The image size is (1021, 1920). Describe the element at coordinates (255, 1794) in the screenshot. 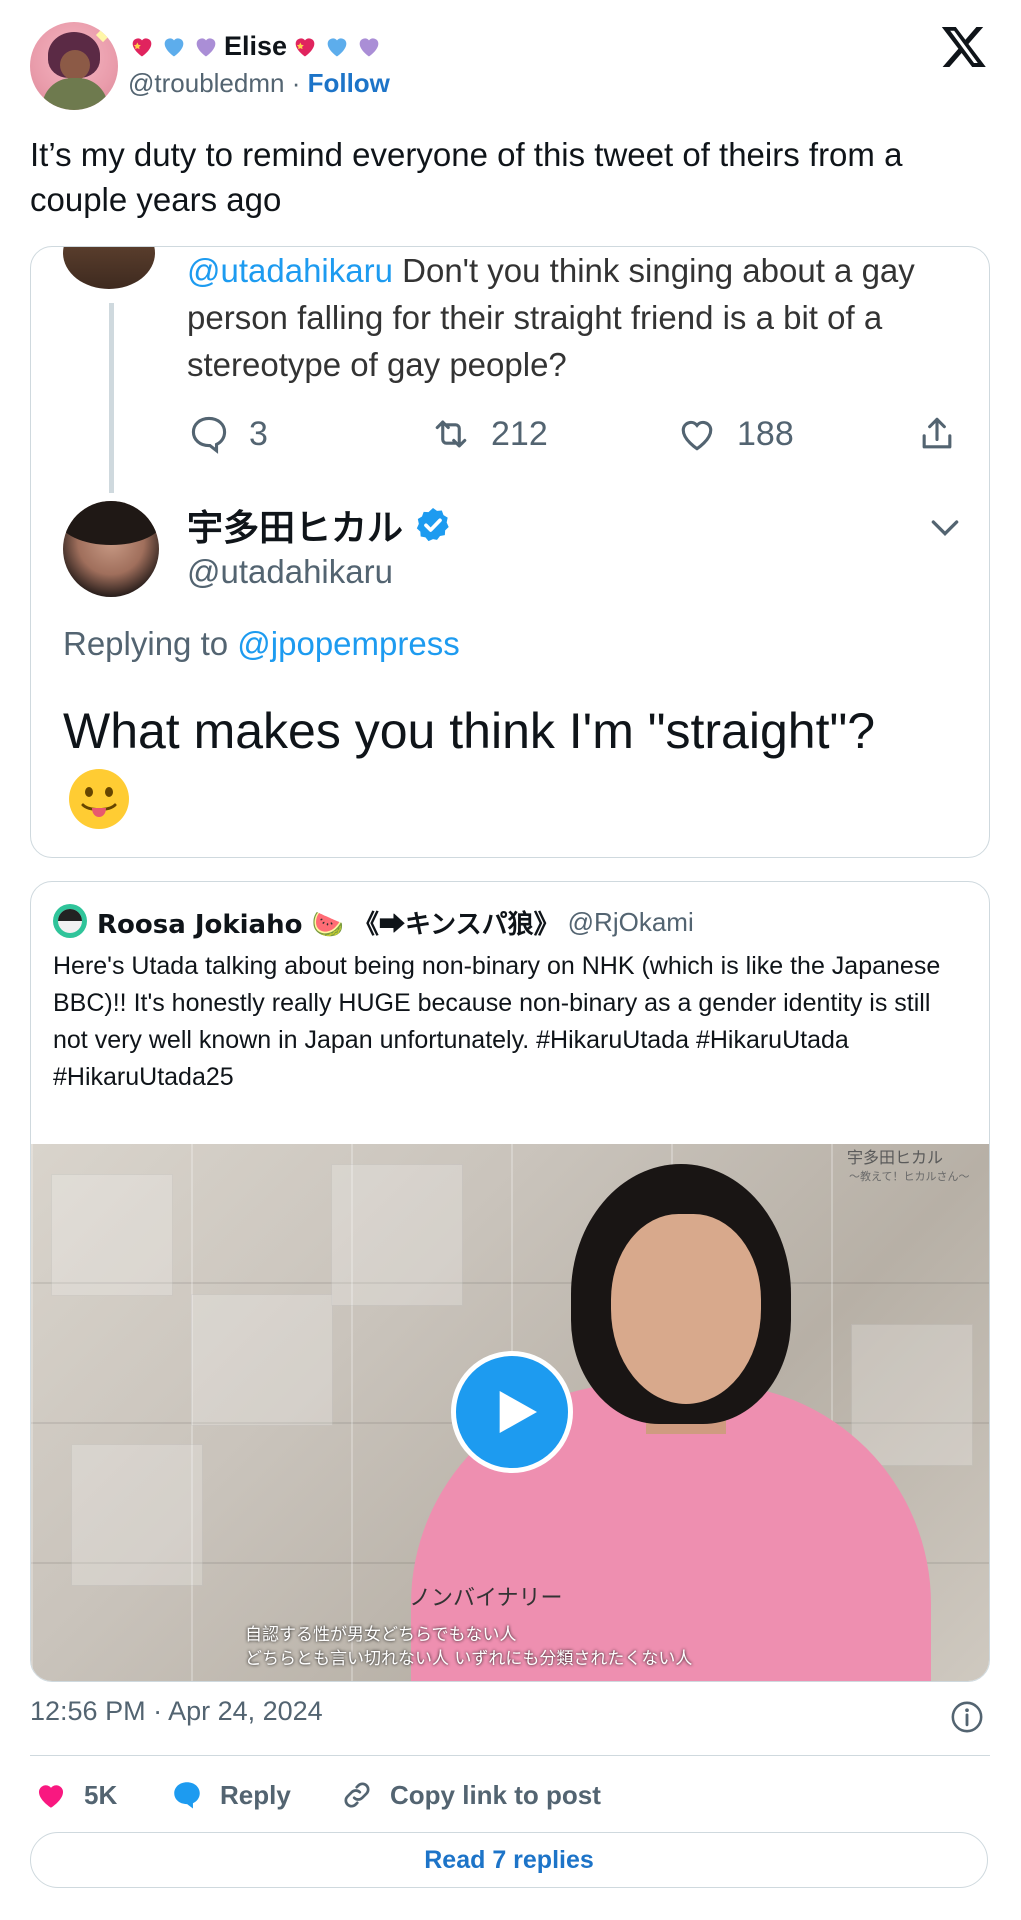

I see `reply-label: Reply` at that location.